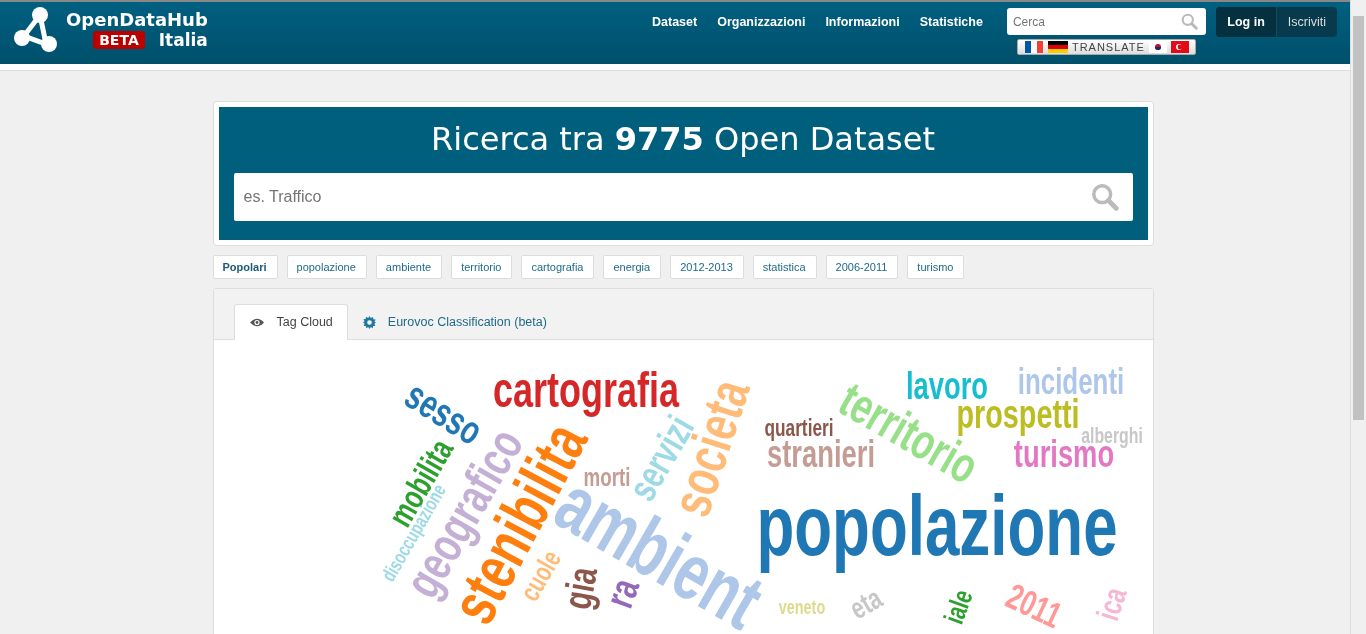 The width and height of the screenshot is (1366, 634). Describe the element at coordinates (137, 20) in the screenshot. I see `brand-name: OpenDataHub` at that location.